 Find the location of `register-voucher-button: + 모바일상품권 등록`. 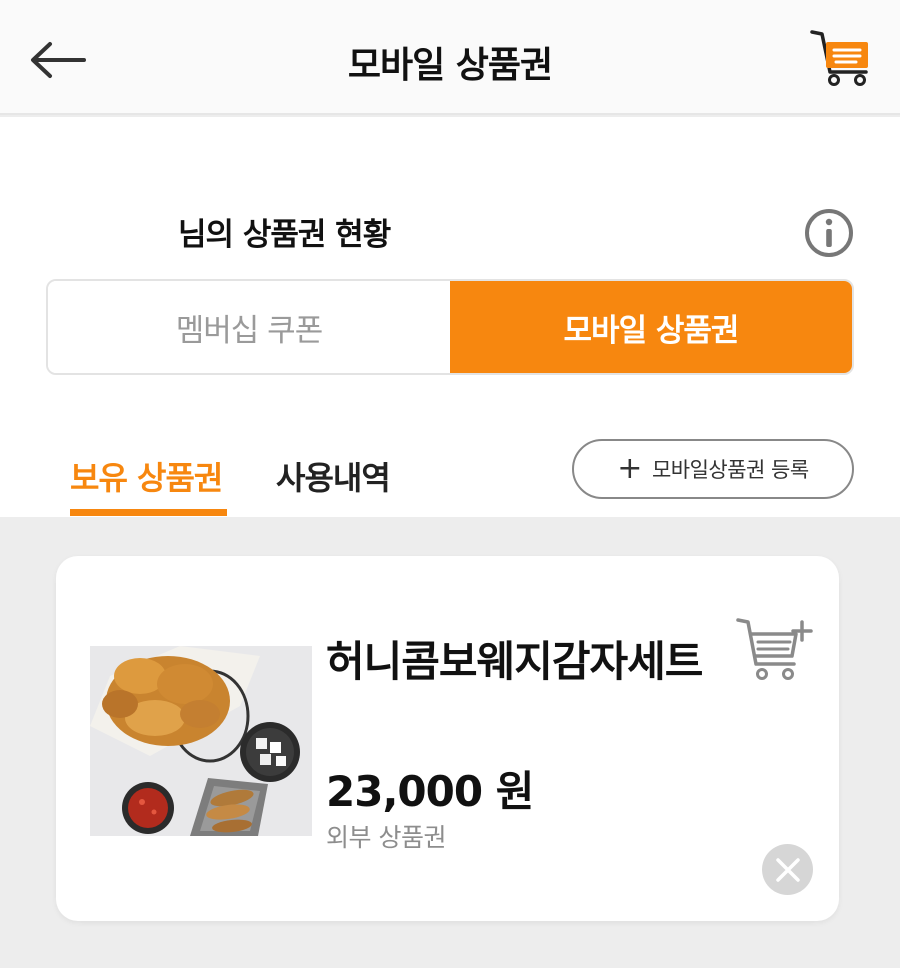

register-voucher-button: + 모바일상품권 등록 is located at coordinates (713, 469).